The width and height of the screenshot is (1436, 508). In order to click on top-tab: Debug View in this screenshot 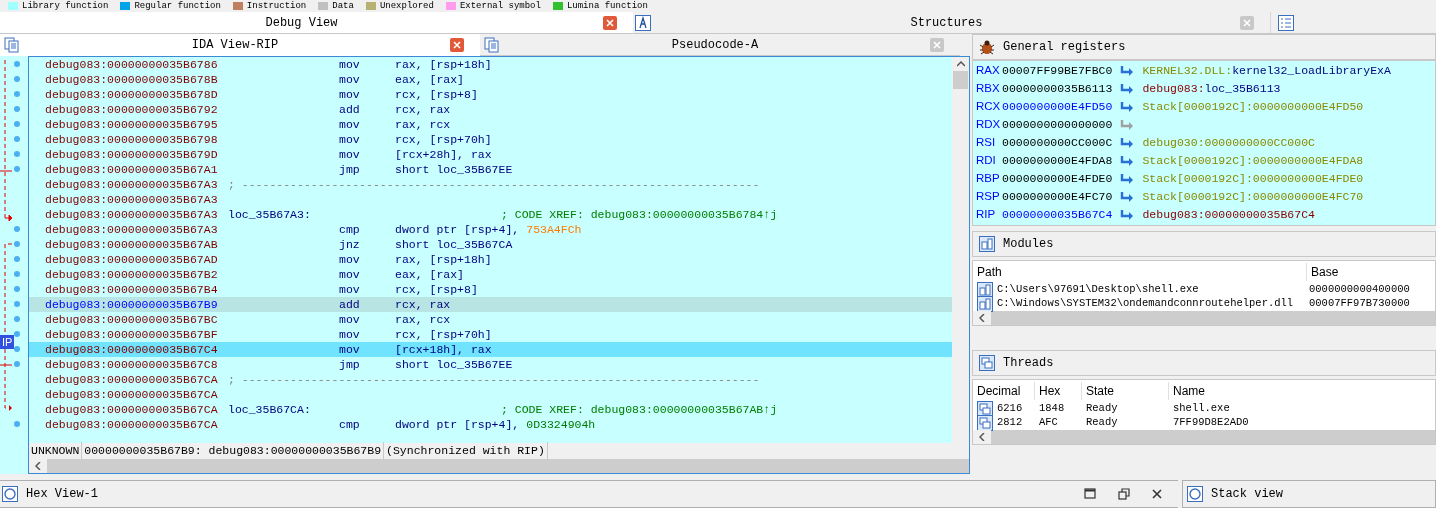, I will do `click(316, 22)`.